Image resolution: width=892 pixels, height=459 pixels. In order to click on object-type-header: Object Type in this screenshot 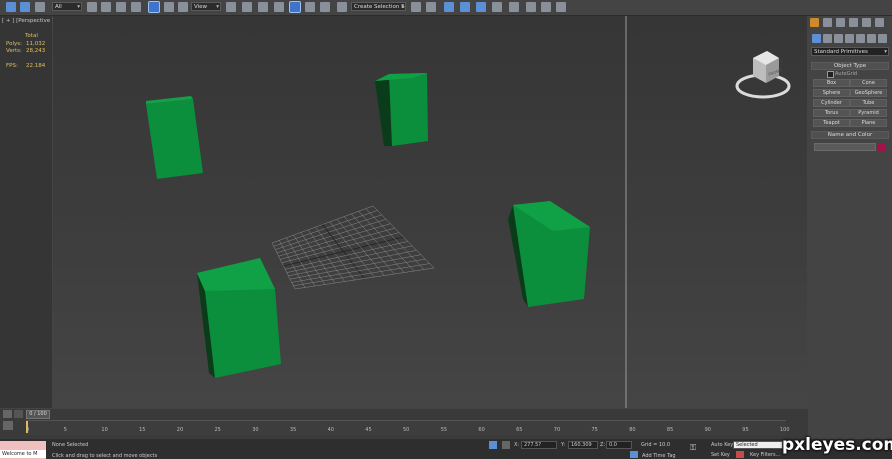, I will do `click(850, 66)`.